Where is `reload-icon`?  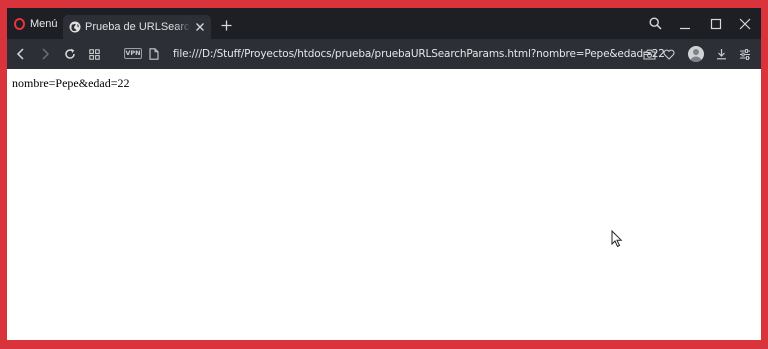
reload-icon is located at coordinates (70, 53).